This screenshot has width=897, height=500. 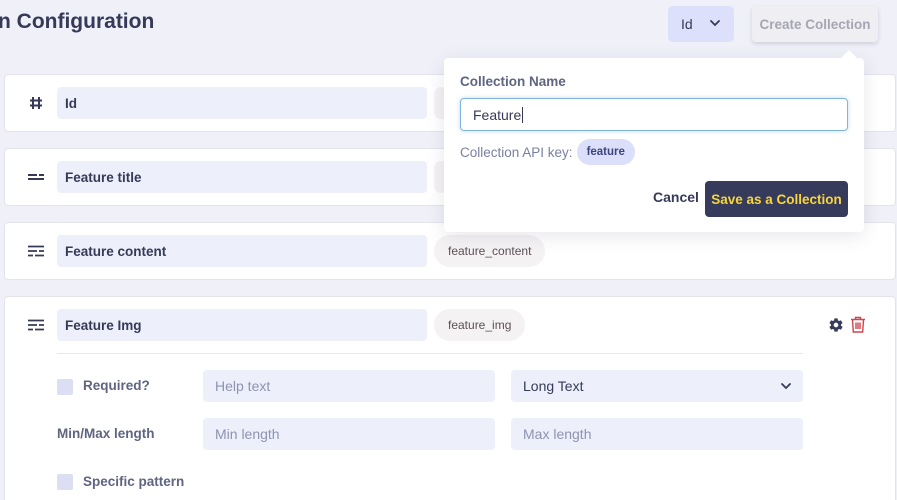 I want to click on collection-name-label: Collection Name, so click(x=513, y=81).